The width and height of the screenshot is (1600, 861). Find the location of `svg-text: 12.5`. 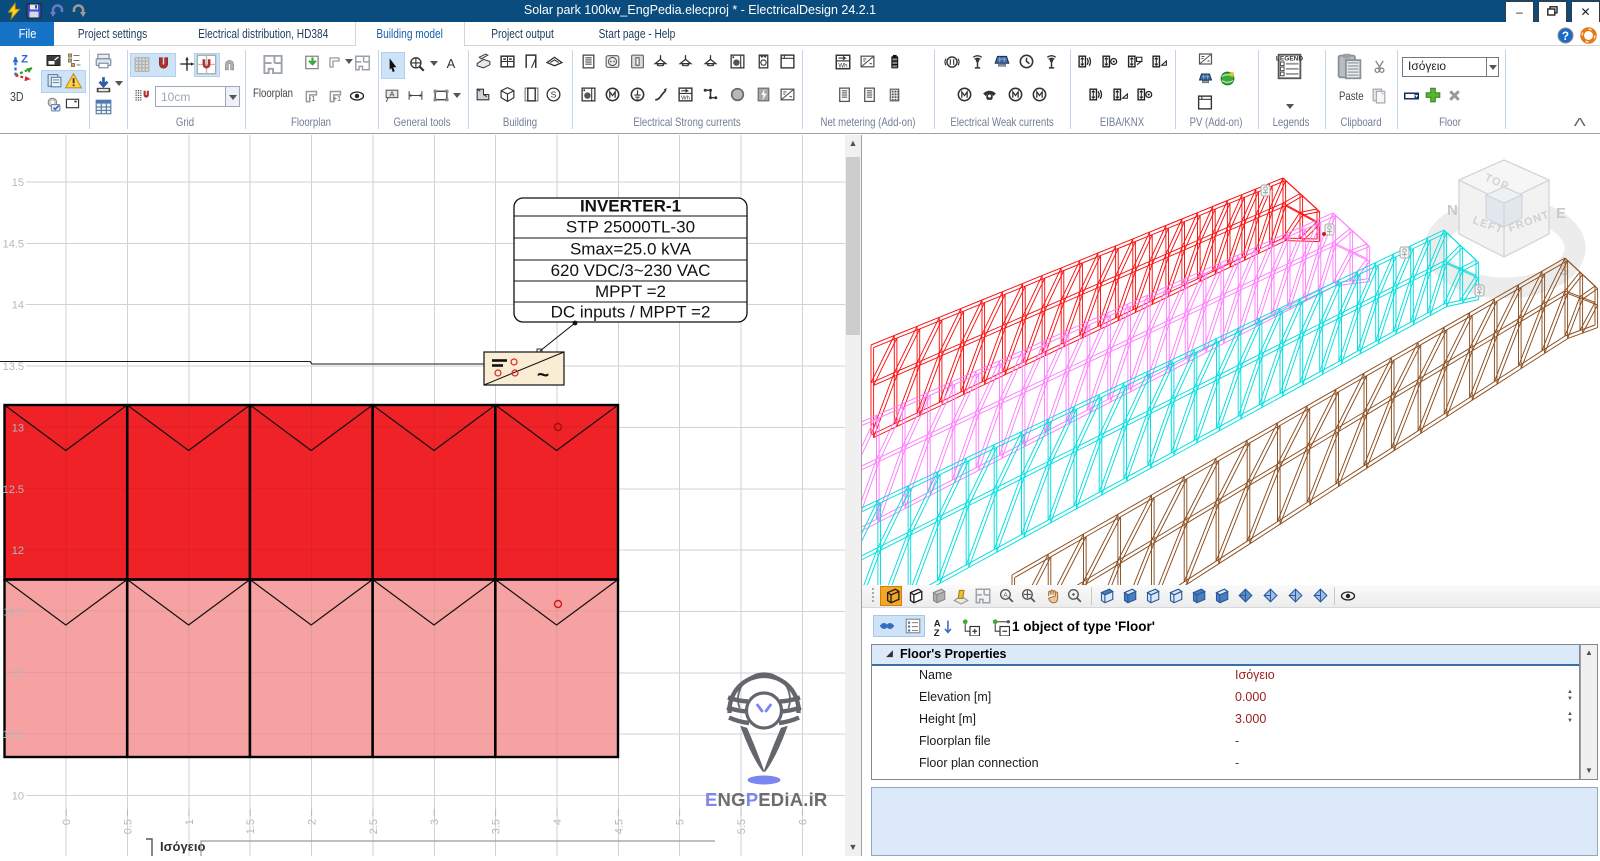

svg-text: 12.5 is located at coordinates (13, 490).